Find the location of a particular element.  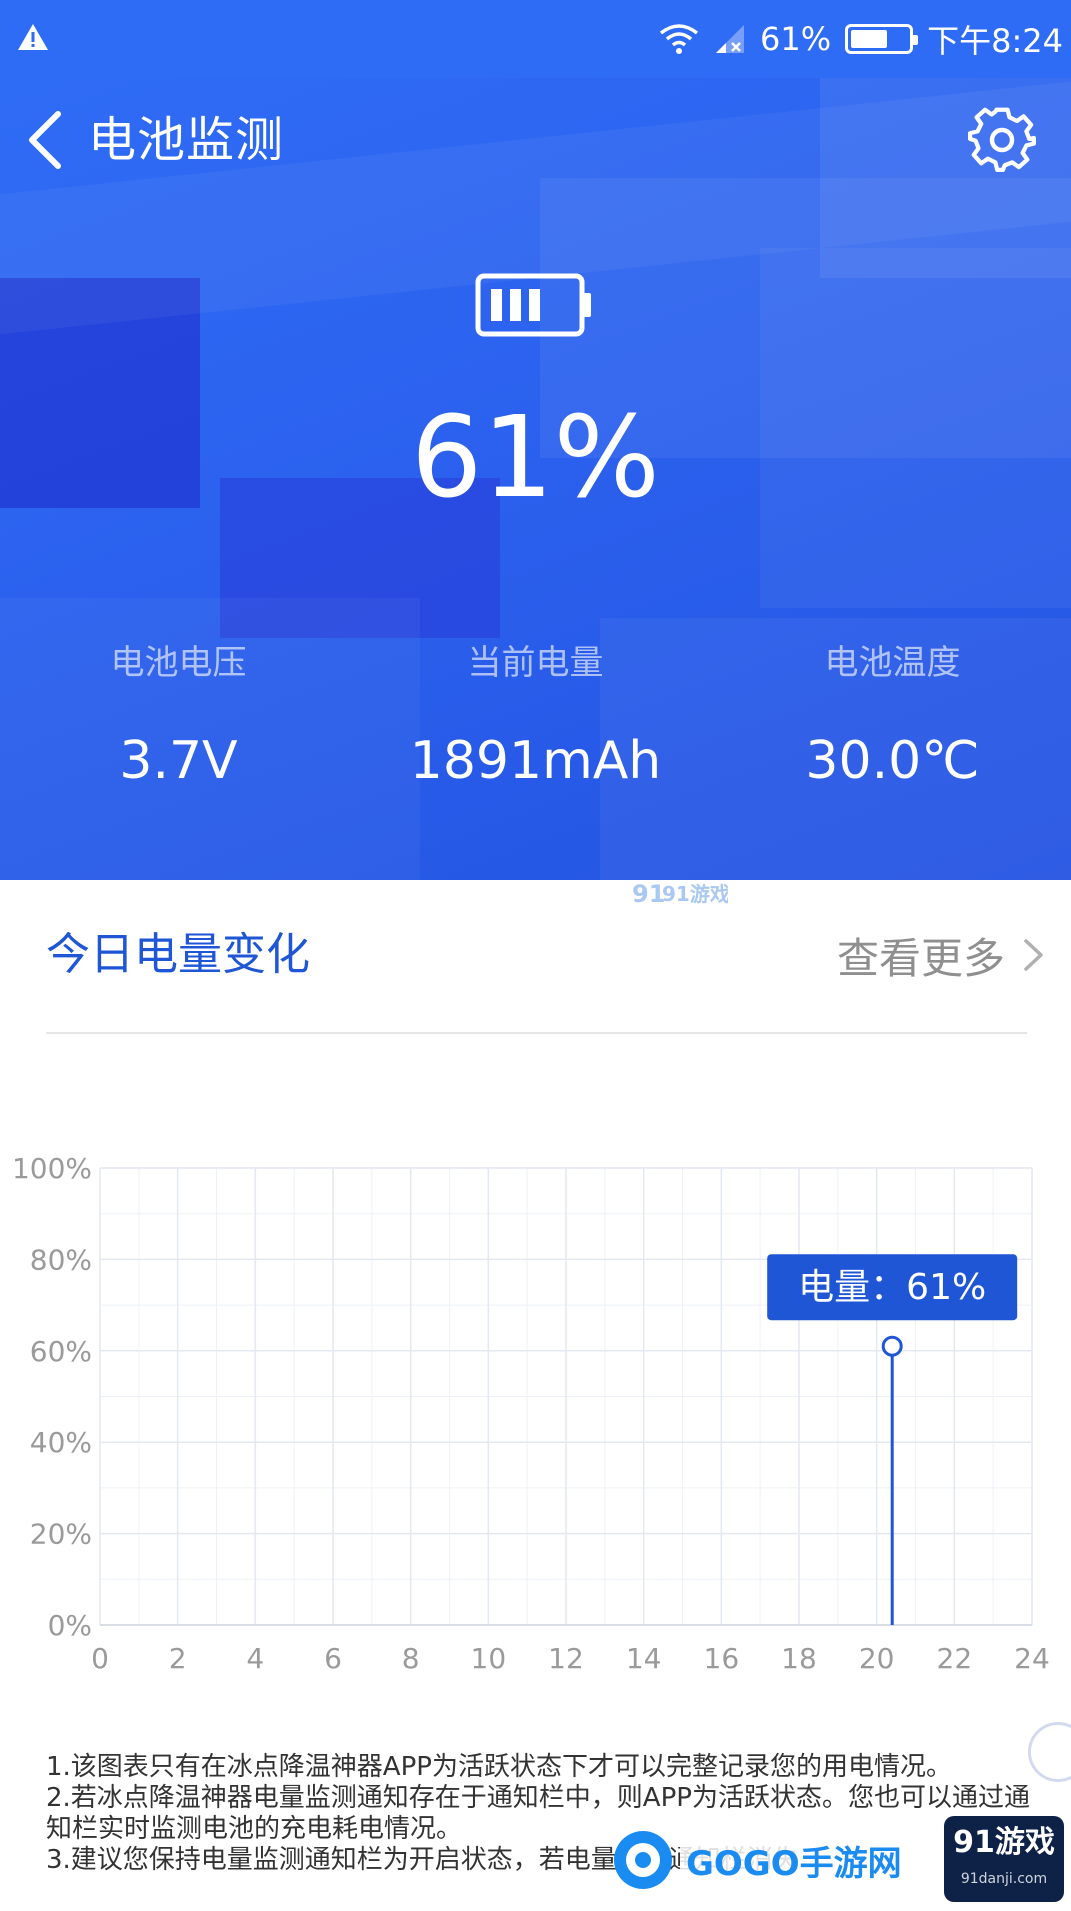

status-bar: 61% 下午8:24 is located at coordinates (535, 39).